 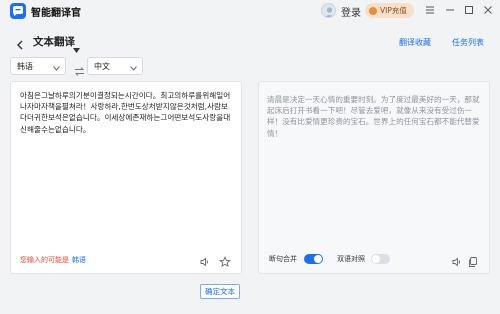 What do you see at coordinates (225, 260) in the screenshot?
I see `star-icon` at bounding box center [225, 260].